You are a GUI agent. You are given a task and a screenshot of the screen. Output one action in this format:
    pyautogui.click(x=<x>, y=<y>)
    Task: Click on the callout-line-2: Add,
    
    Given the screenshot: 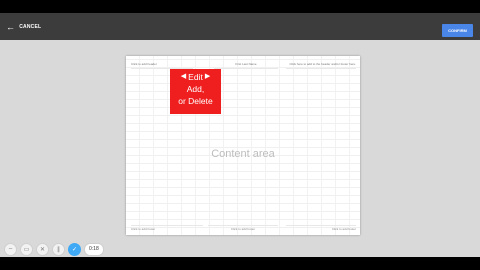 What is the action you would take?
    pyautogui.click(x=195, y=89)
    